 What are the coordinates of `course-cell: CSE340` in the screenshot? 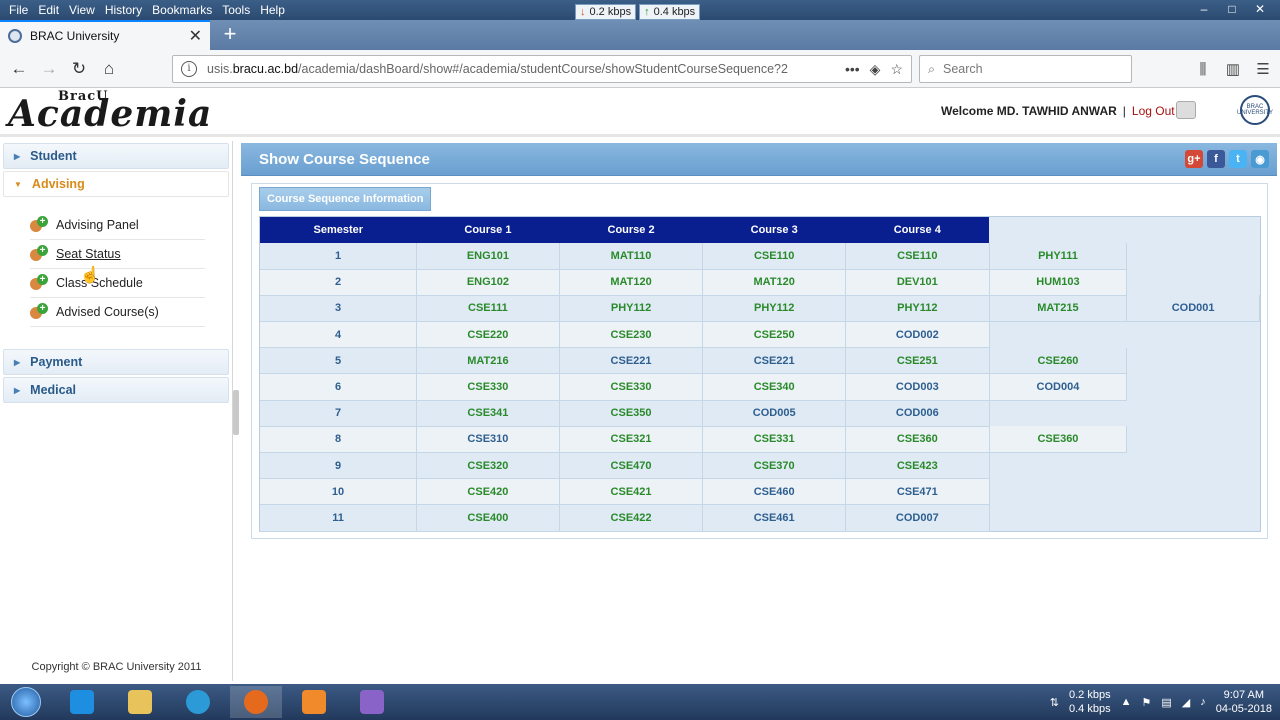 It's located at (774, 387).